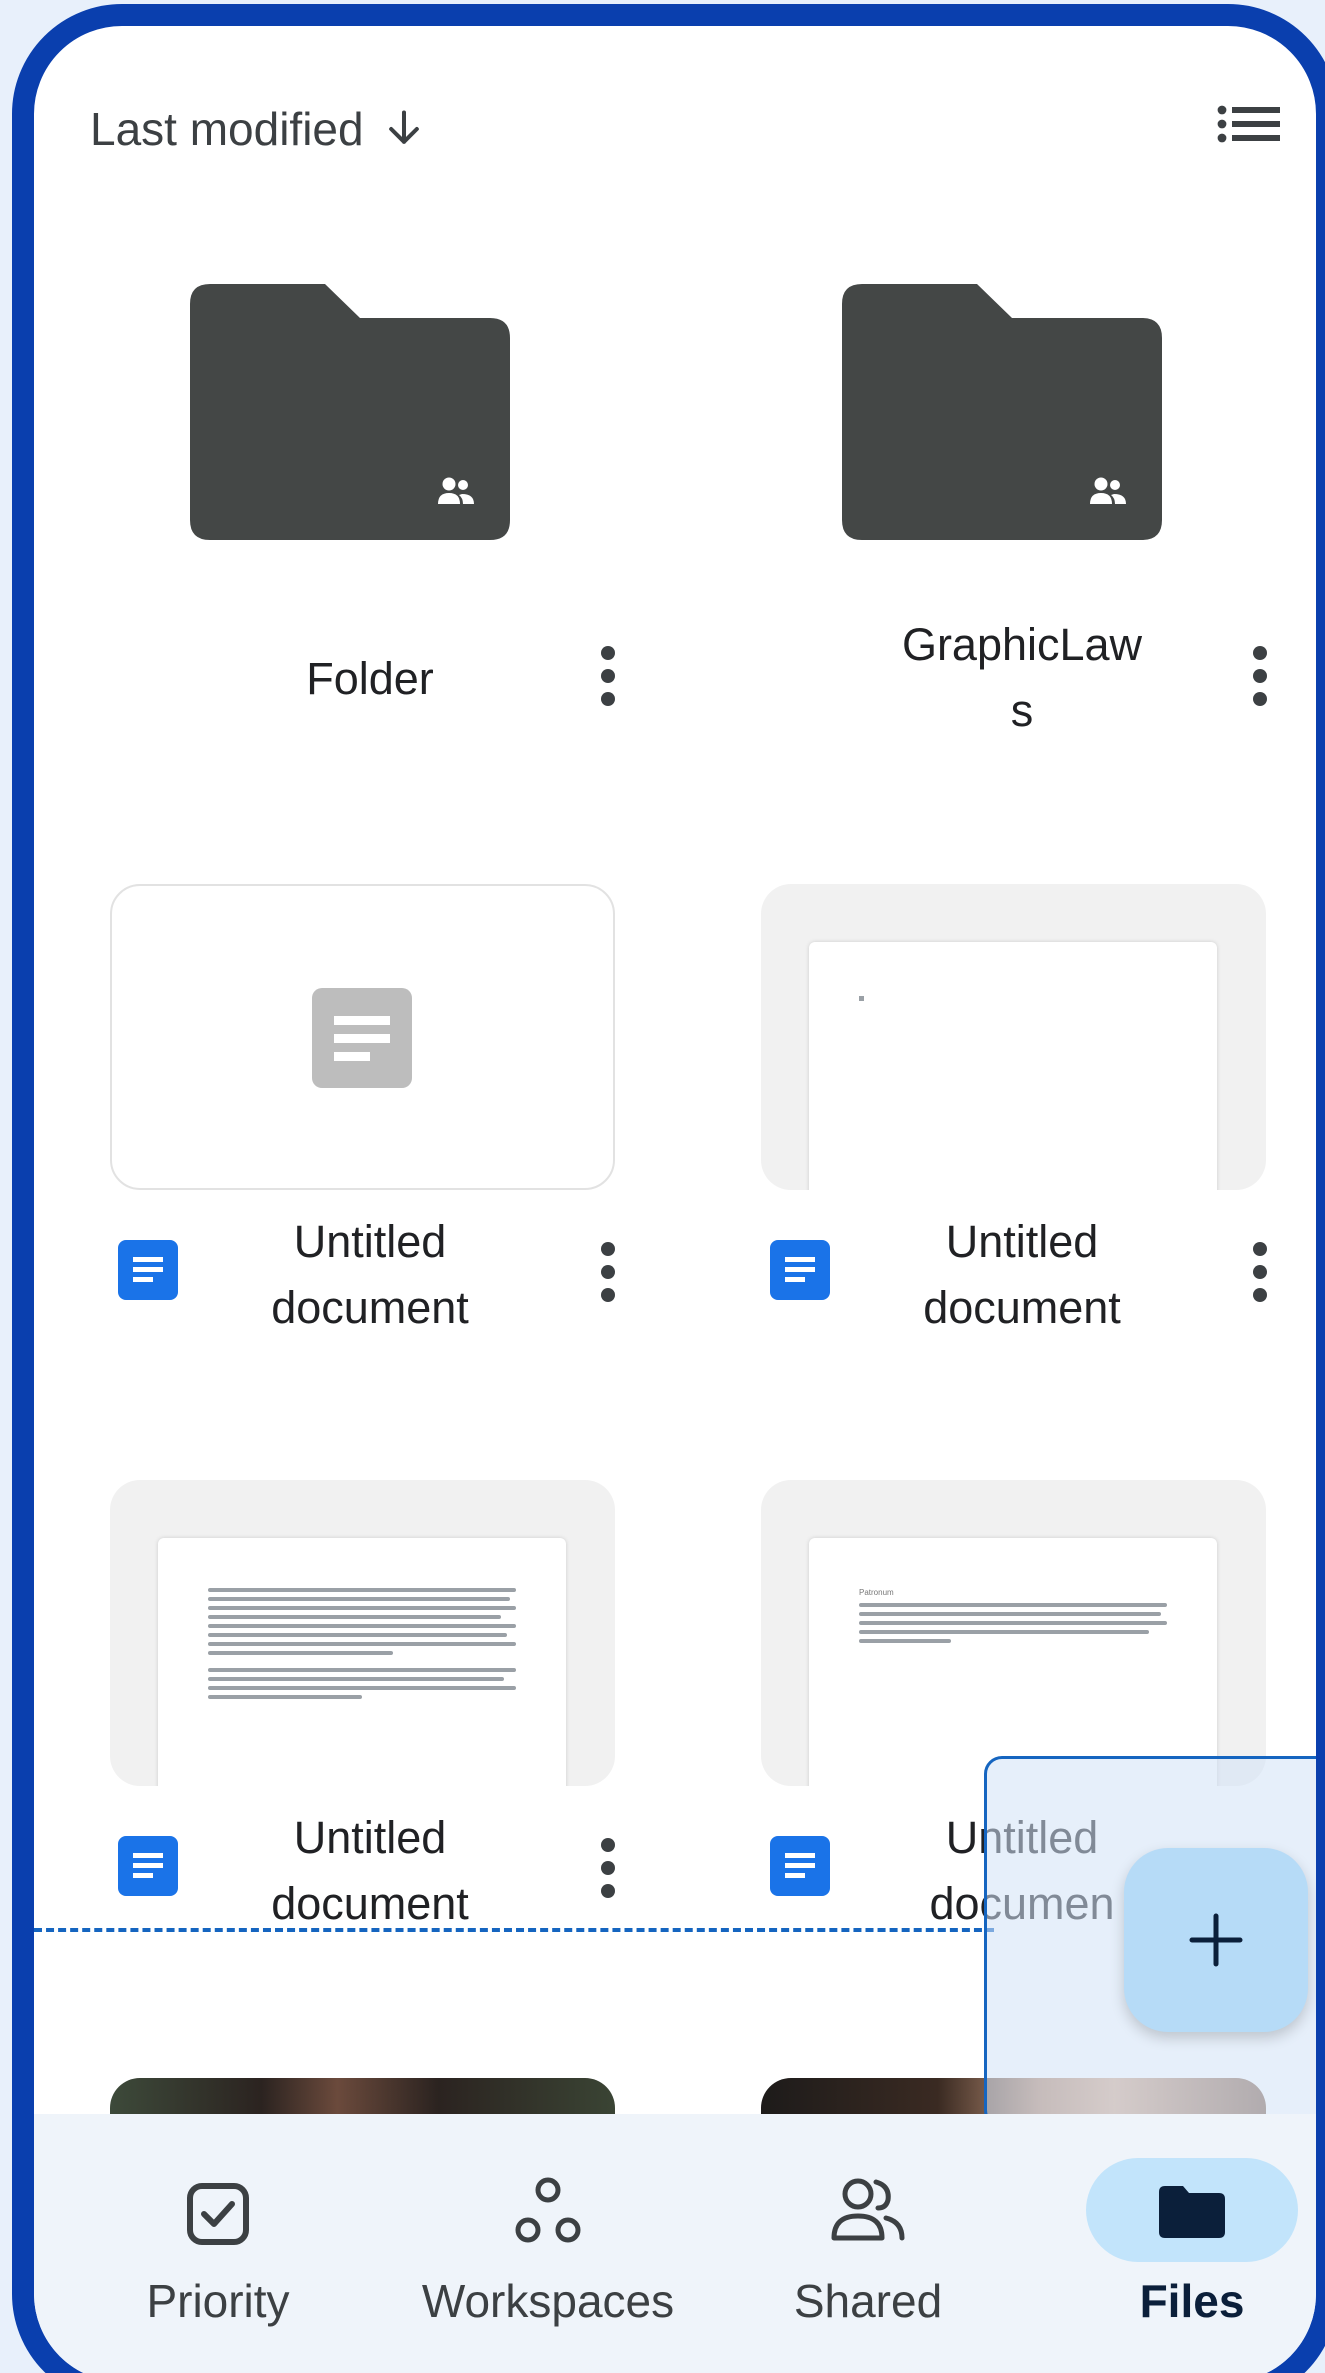  I want to click on doc-thumbnail: Patronum, so click(1013, 1633).